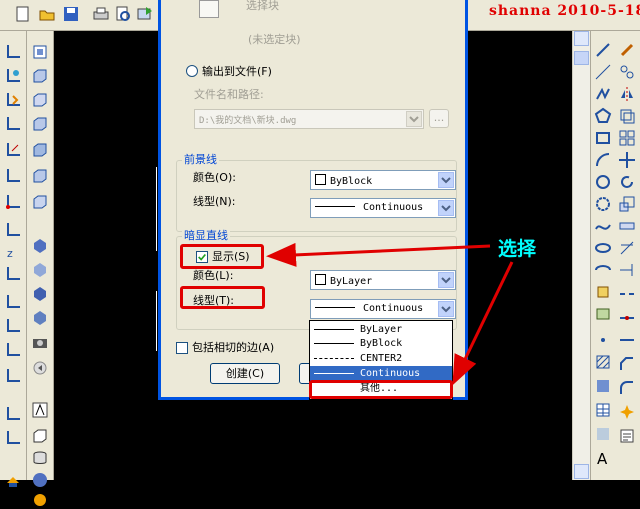  What do you see at coordinates (13, 176) in the screenshot?
I see `ucs-view-icon` at bounding box center [13, 176].